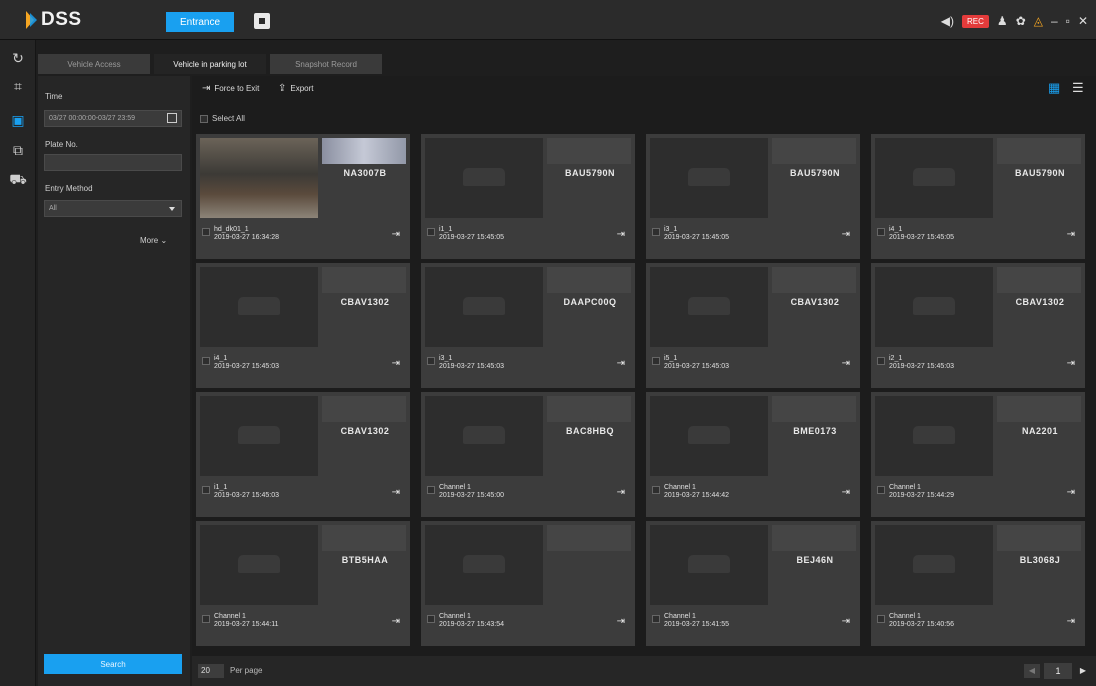  Describe the element at coordinates (222, 118) in the screenshot. I see `select-all: Select All` at that location.